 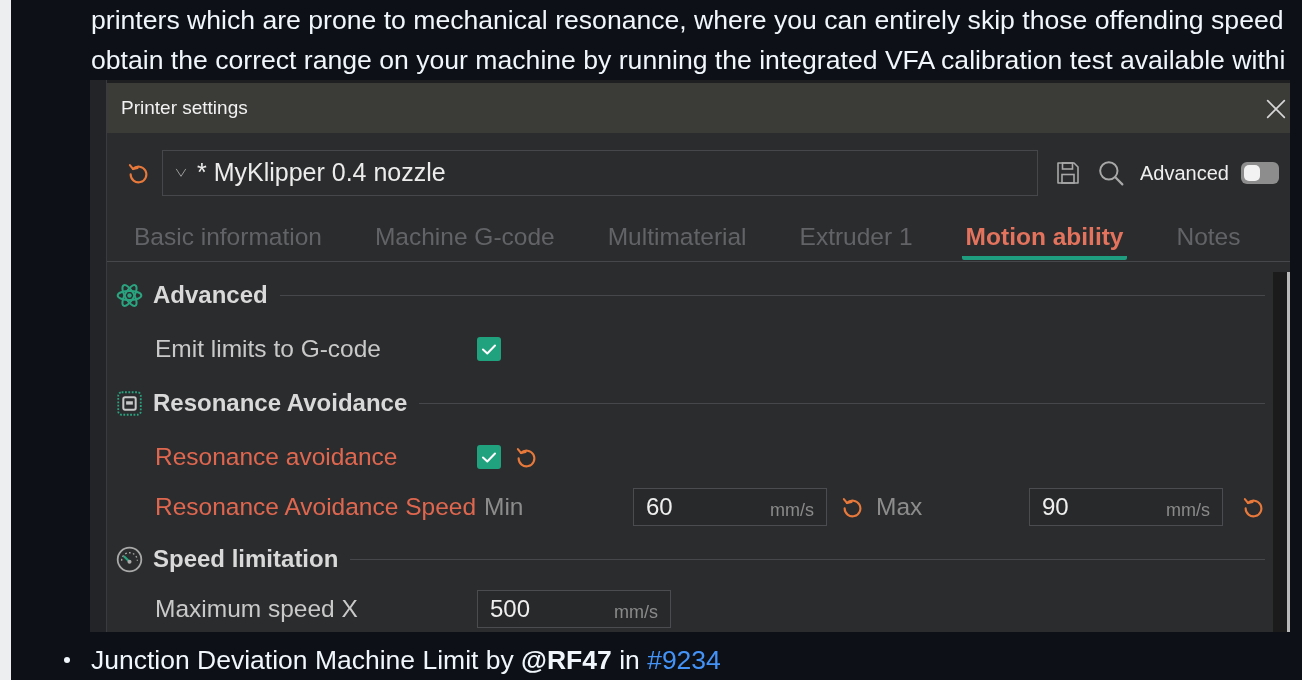 I want to click on section-title: Speed limitation, so click(x=246, y=559).